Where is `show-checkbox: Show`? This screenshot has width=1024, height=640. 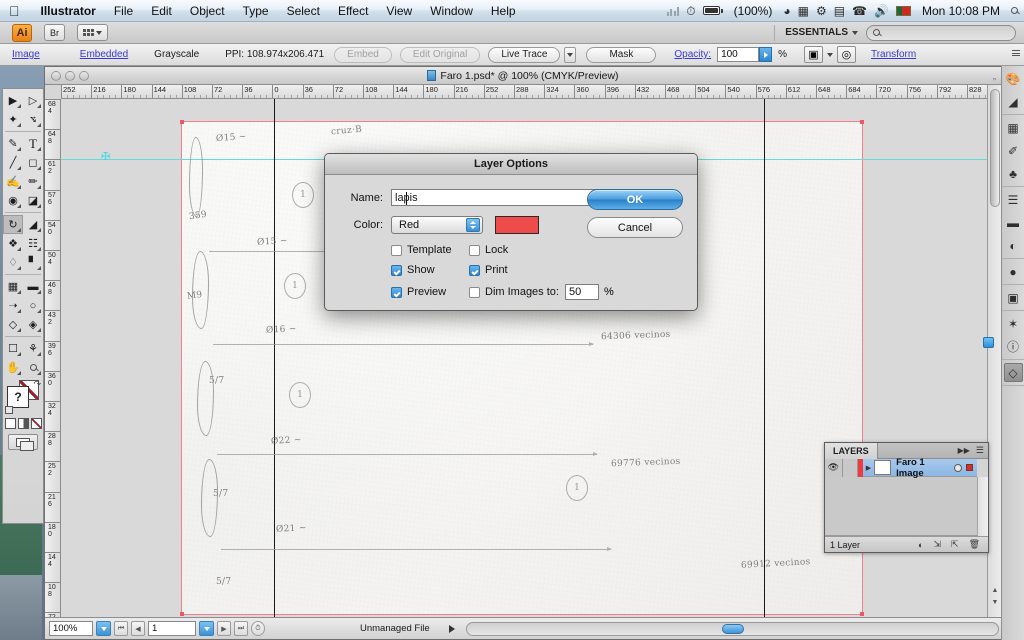 show-checkbox: Show is located at coordinates (430, 270).